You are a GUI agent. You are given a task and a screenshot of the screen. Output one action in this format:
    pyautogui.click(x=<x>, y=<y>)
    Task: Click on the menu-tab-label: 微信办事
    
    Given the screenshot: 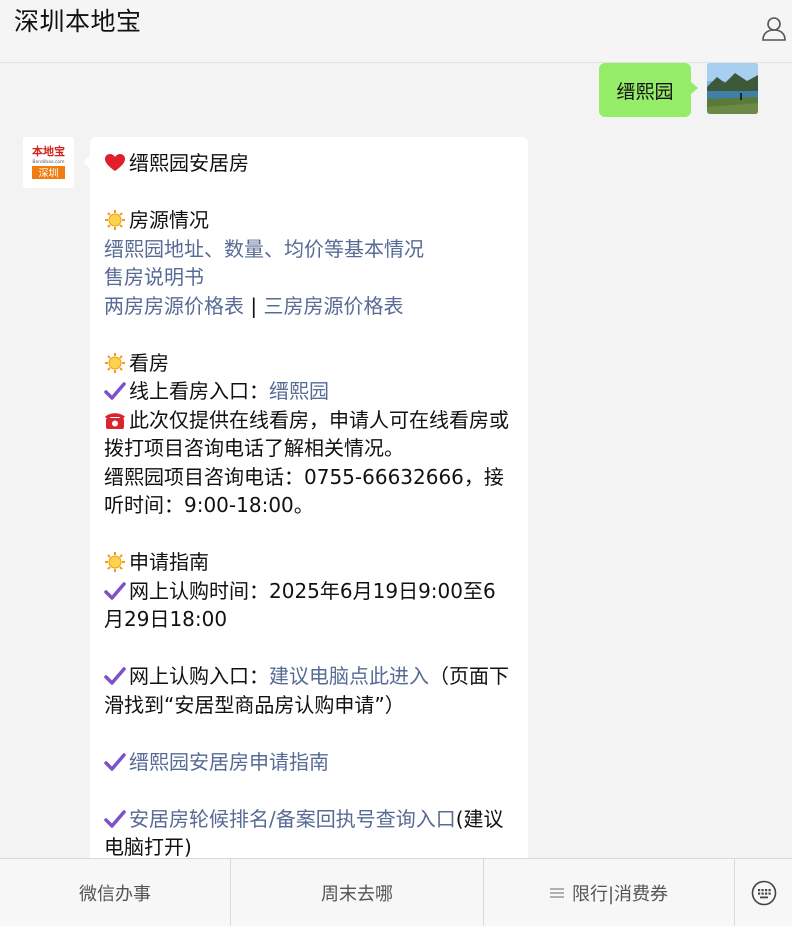 What is the action you would take?
    pyautogui.click(x=115, y=894)
    